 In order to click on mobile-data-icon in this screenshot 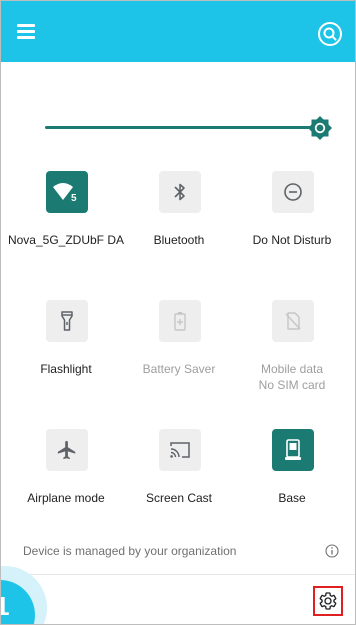, I will do `click(293, 321)`.